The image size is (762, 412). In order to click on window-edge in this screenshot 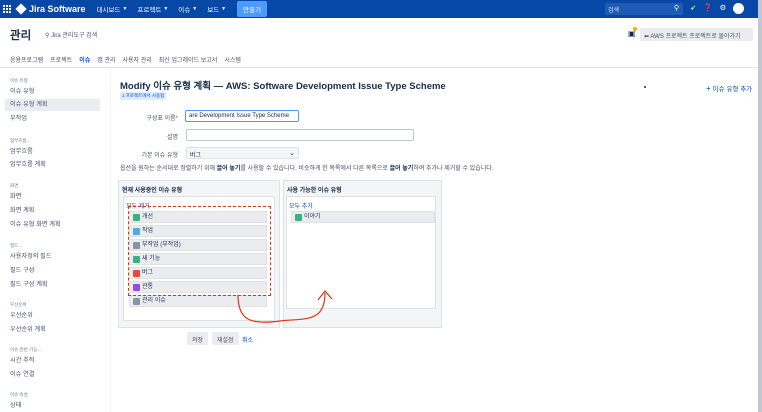, I will do `click(760, 206)`.